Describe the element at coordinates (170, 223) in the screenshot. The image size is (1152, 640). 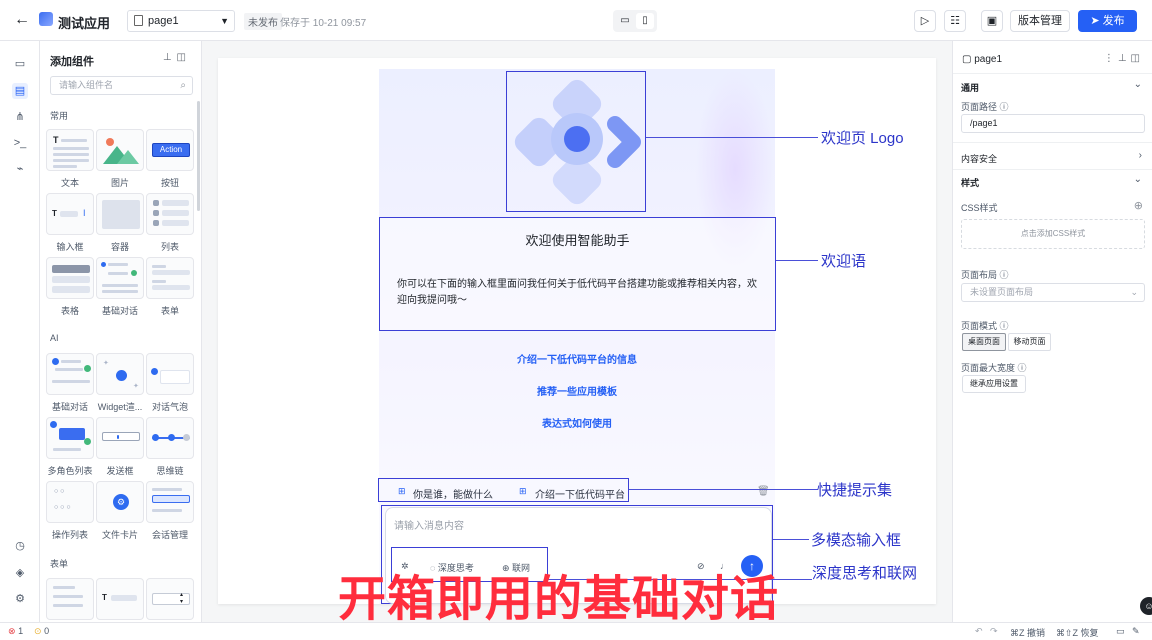
I see `component-list: 列表` at that location.